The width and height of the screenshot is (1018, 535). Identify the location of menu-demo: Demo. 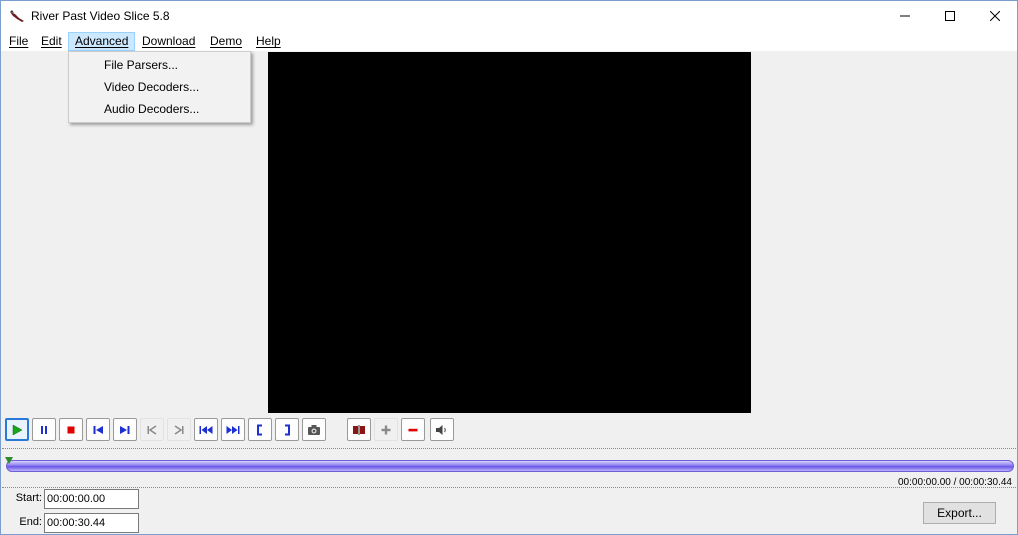
(226, 41).